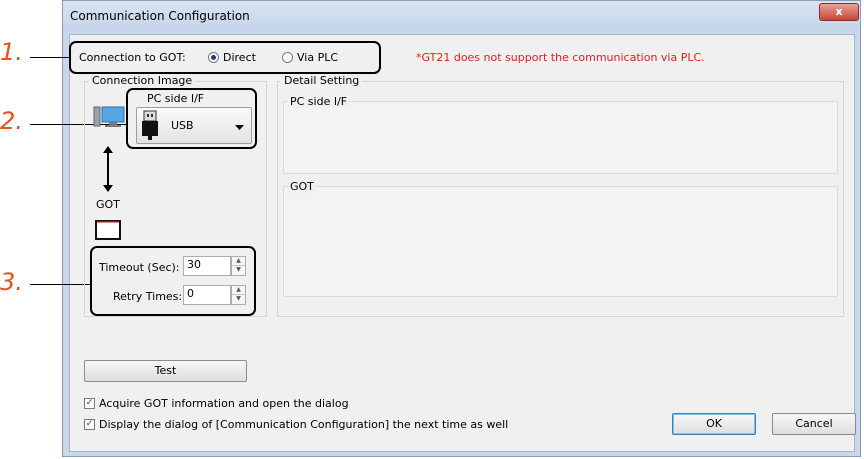  What do you see at coordinates (139, 267) in the screenshot?
I see `timeout-label: Timeout (Sec):` at bounding box center [139, 267].